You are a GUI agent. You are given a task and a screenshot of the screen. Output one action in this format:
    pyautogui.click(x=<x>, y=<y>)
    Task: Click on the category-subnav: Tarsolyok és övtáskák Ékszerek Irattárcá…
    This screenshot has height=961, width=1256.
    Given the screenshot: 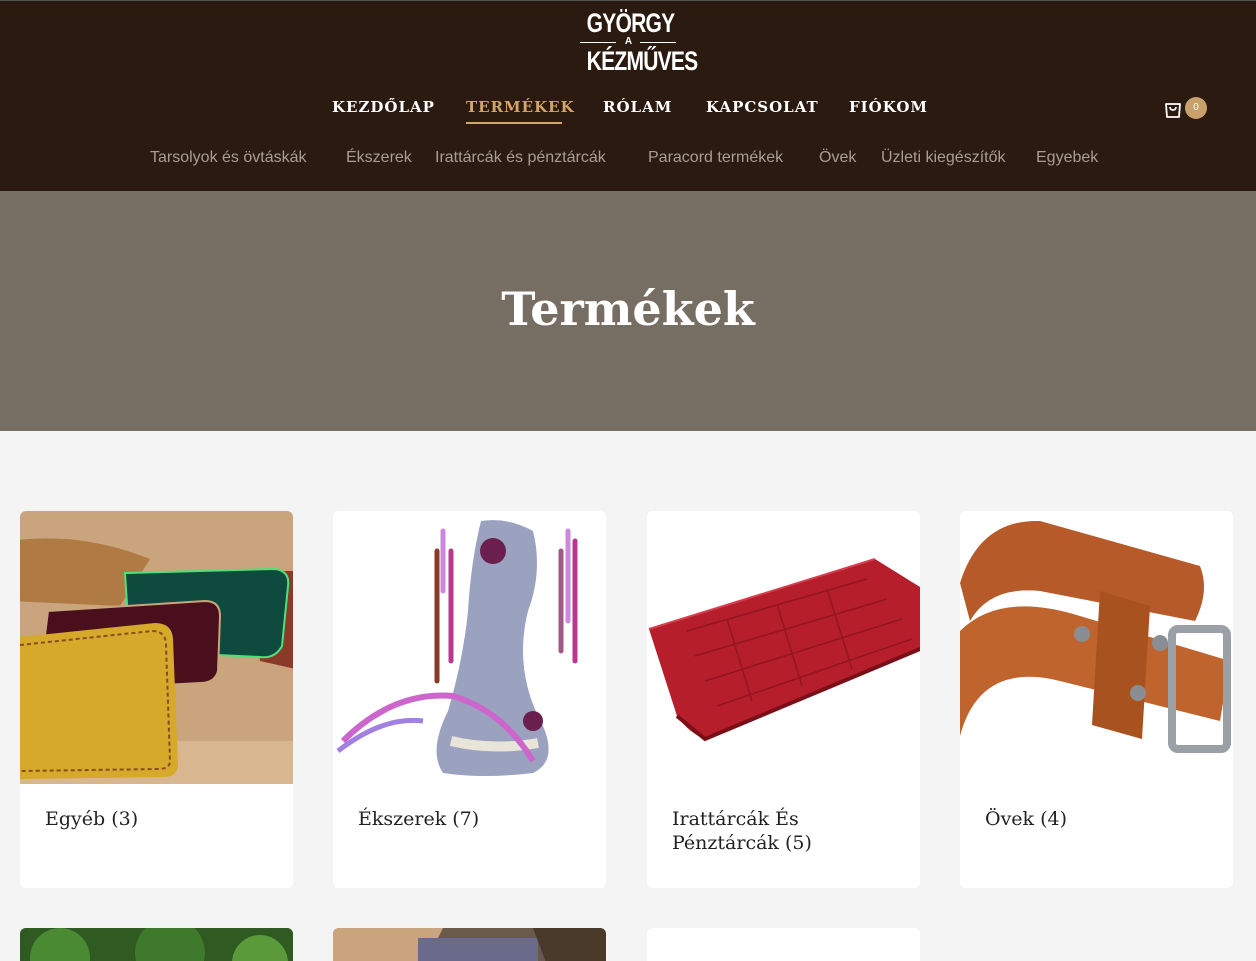 What is the action you would take?
    pyautogui.click(x=628, y=159)
    